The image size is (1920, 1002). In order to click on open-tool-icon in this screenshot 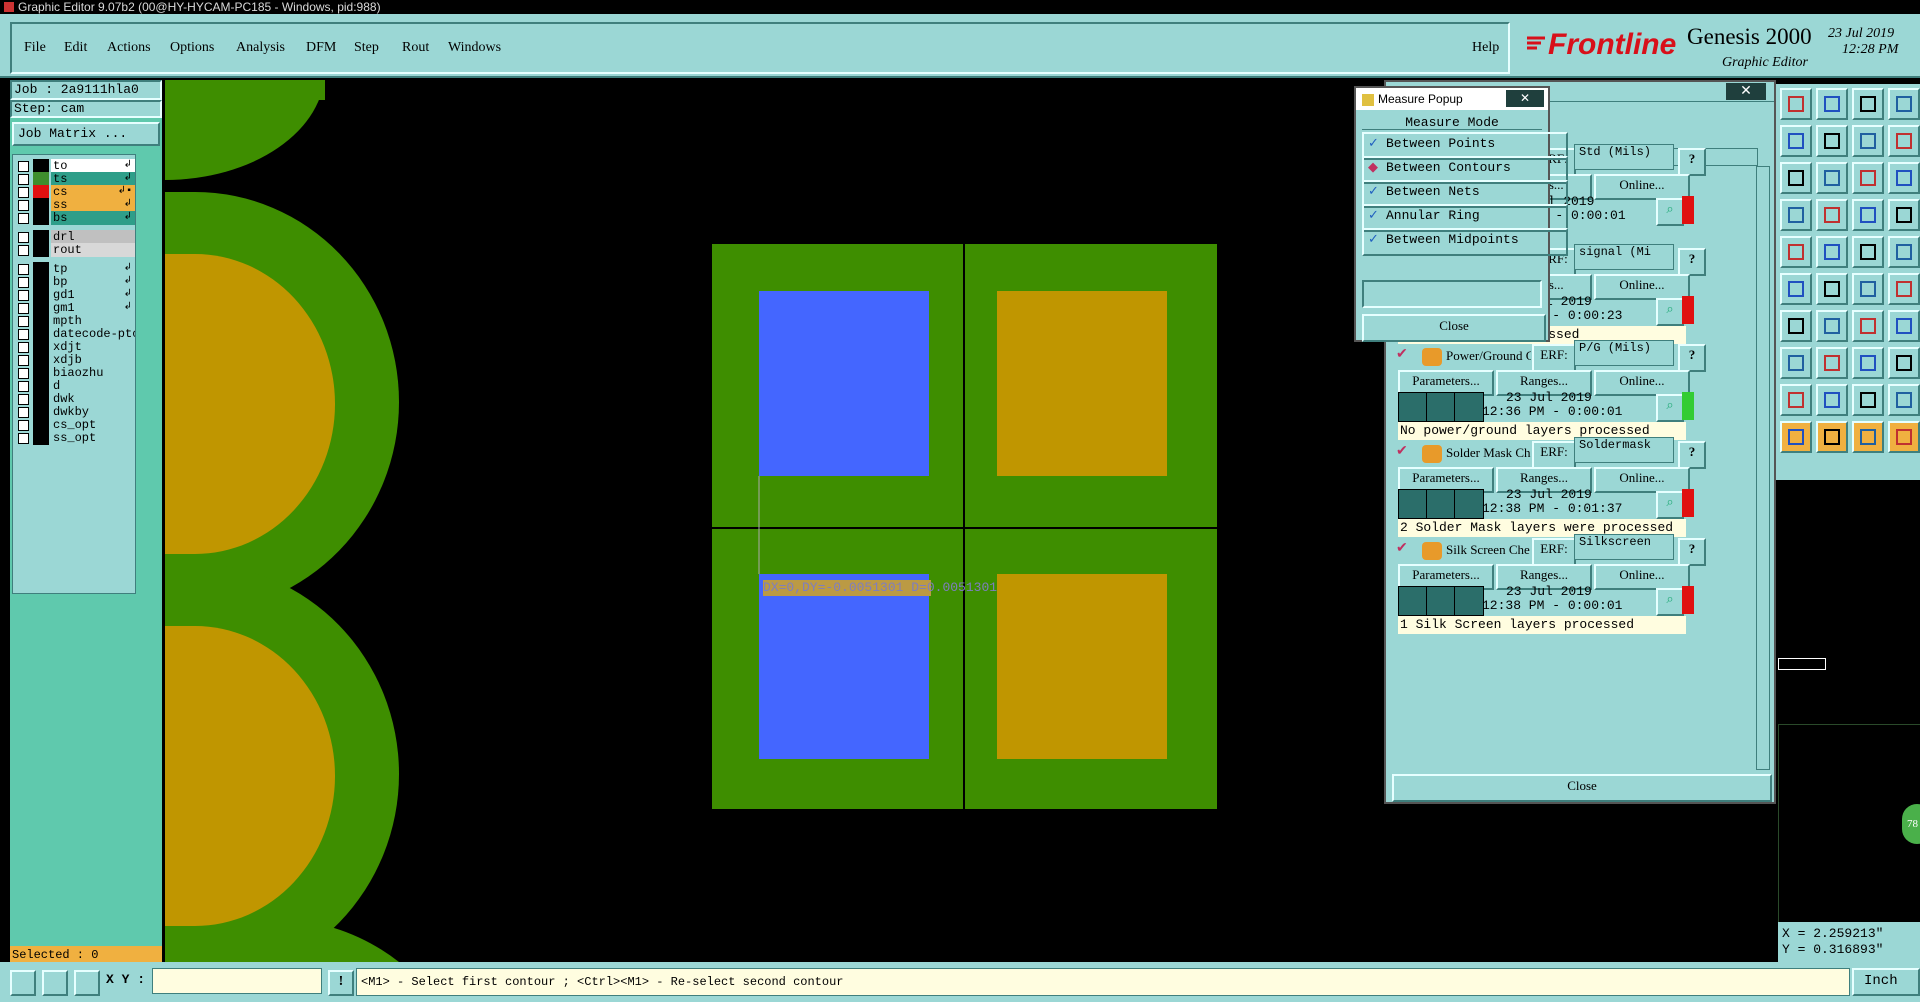, I will do `click(1832, 104)`.